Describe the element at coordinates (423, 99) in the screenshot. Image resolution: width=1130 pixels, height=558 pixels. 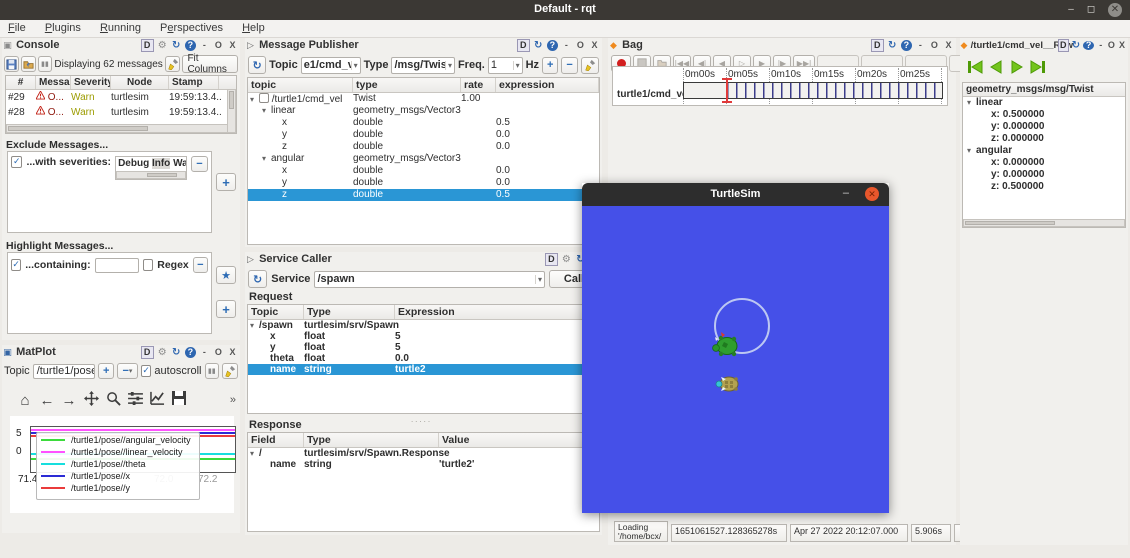
I see `publisher-row: ▾ /turtle1/cmd_vel Twist 1.00` at that location.